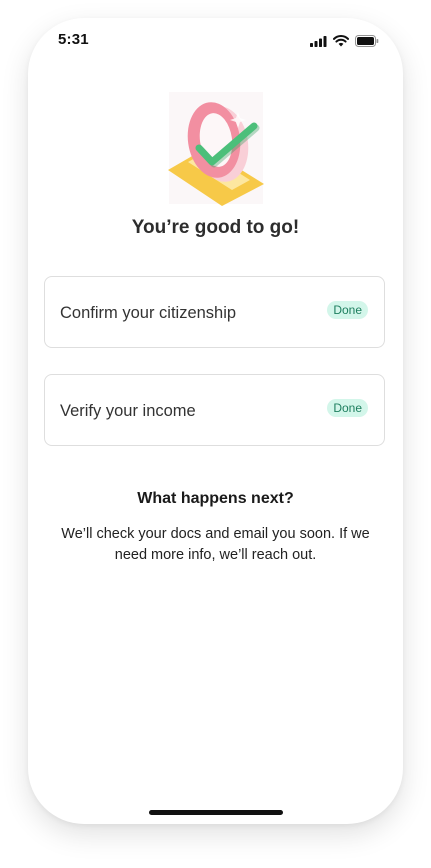 This screenshot has width=431, height=868. What do you see at coordinates (214, 410) in the screenshot?
I see `task-card-income: Verify your income Done` at bounding box center [214, 410].